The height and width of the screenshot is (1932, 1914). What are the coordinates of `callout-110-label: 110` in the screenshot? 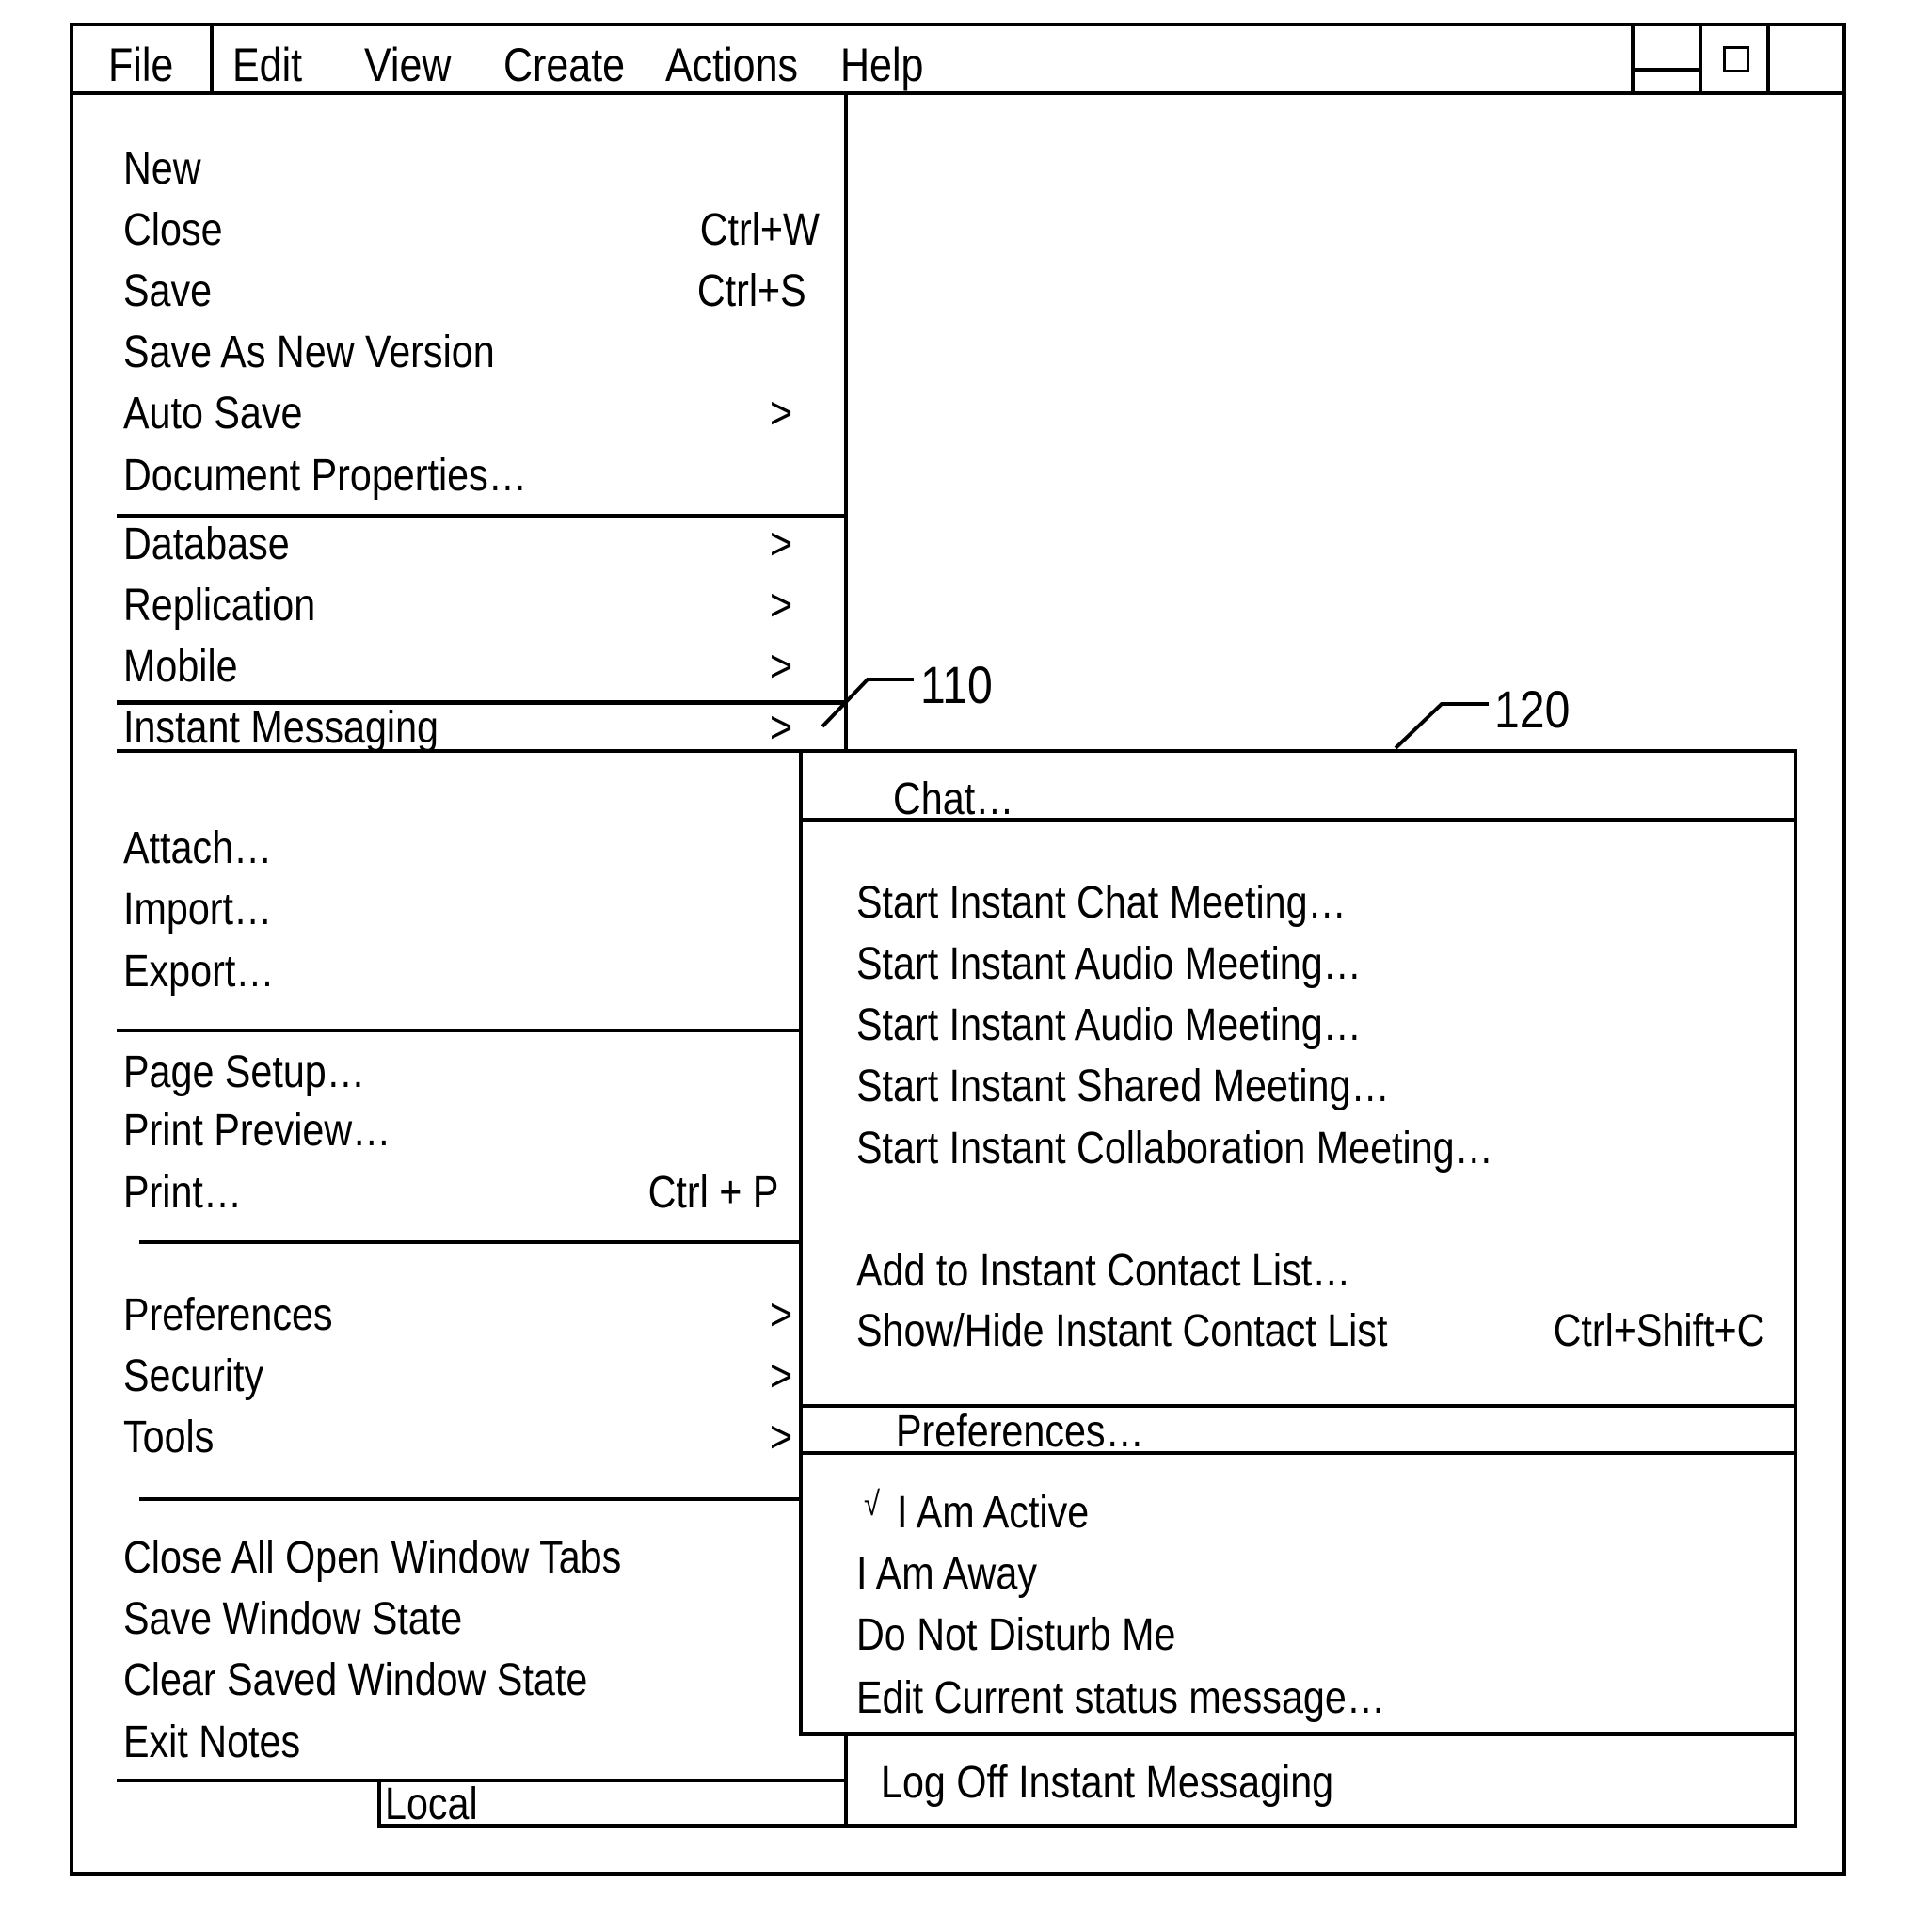 It's located at (956, 684).